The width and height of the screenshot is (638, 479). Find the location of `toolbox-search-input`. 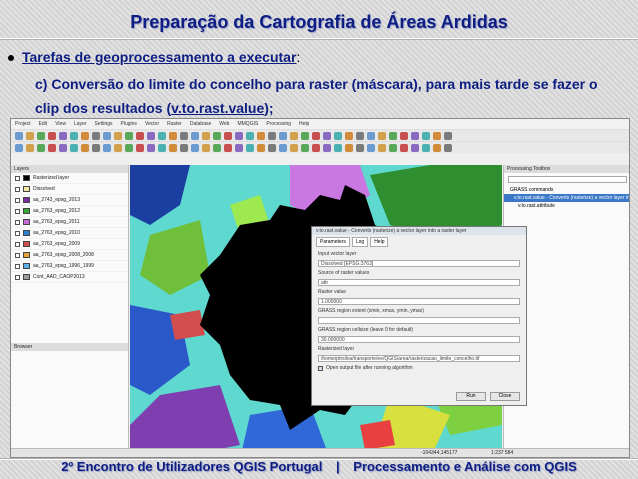

toolbox-search-input is located at coordinates (567, 179).